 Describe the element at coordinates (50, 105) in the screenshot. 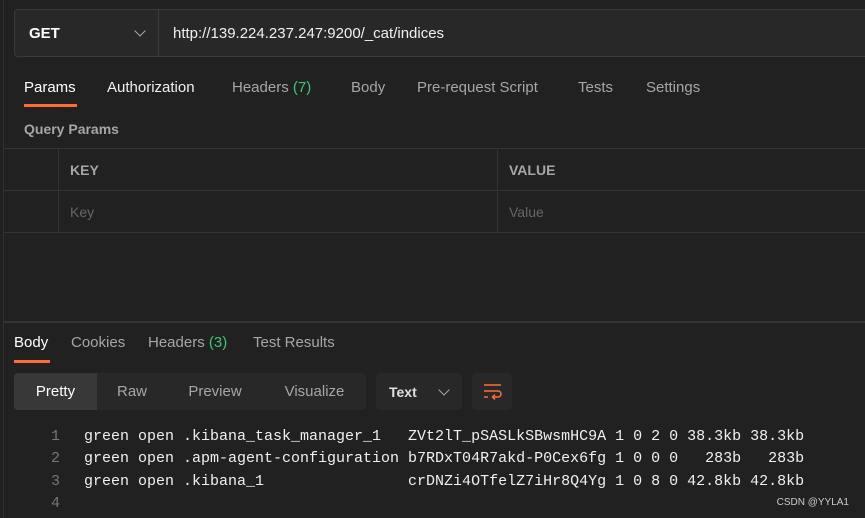

I see `active-tab-indicator` at that location.